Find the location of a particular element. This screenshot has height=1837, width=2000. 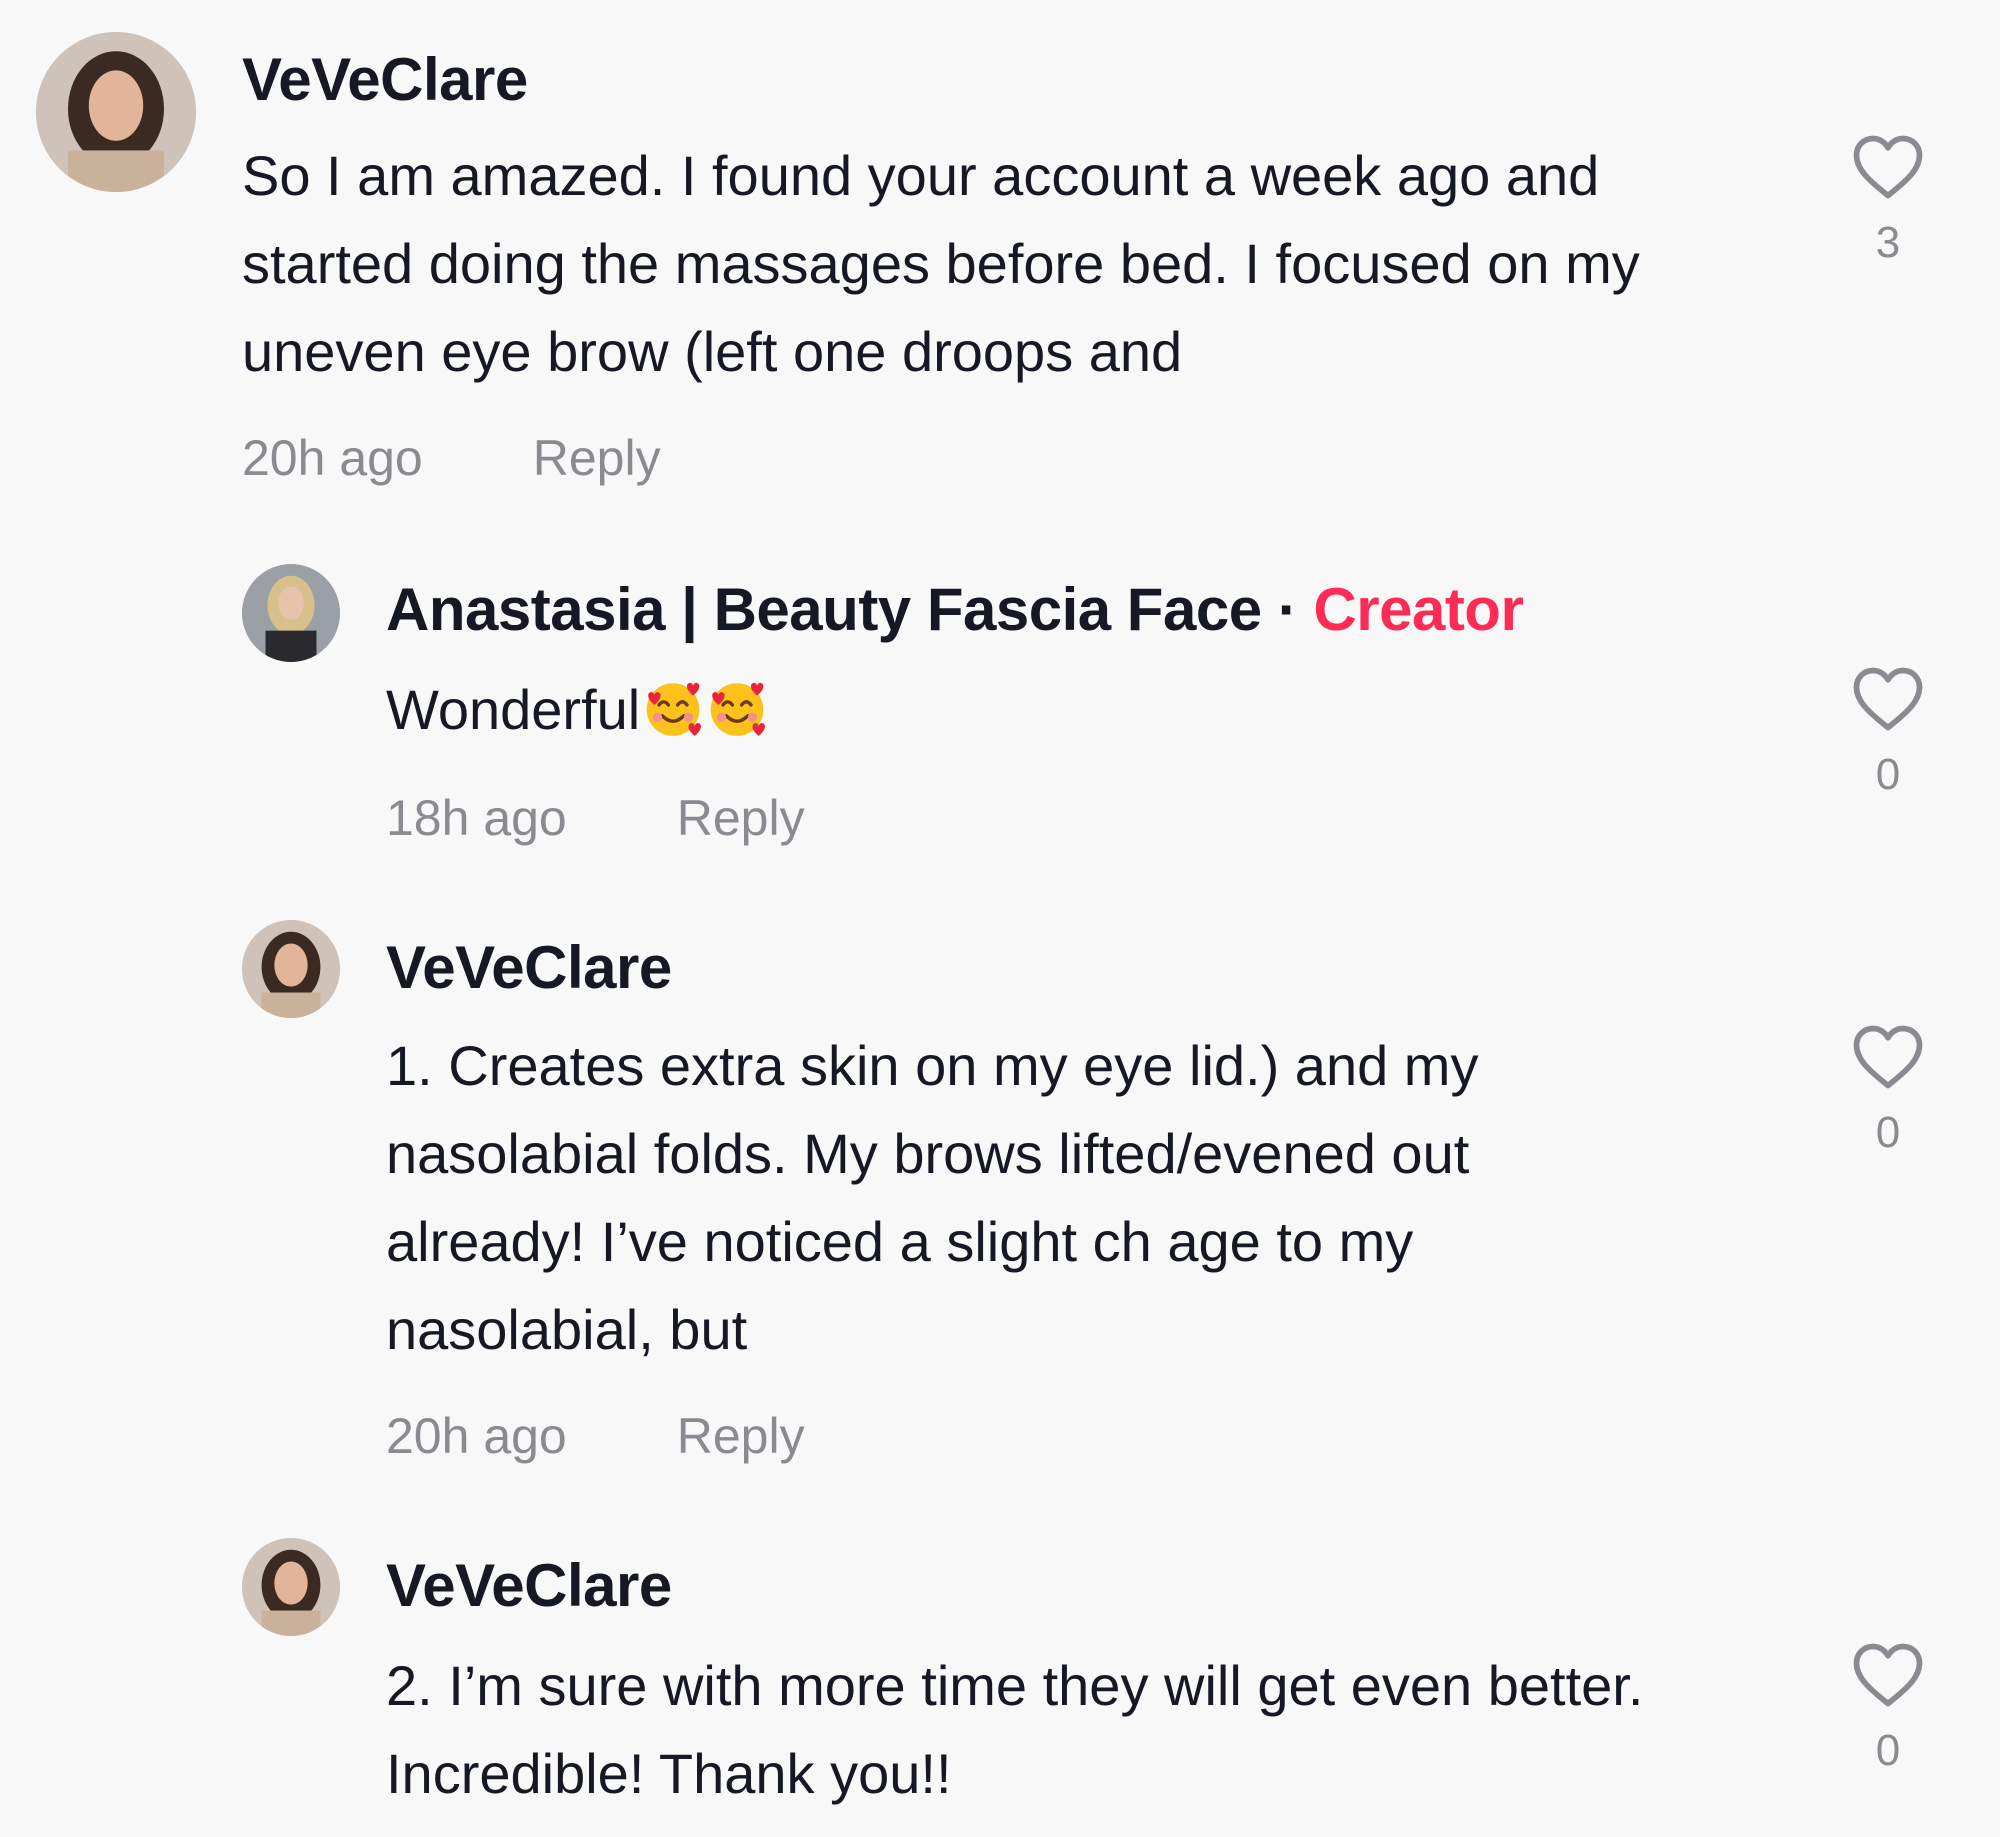

like-count: 3 is located at coordinates (1888, 242).